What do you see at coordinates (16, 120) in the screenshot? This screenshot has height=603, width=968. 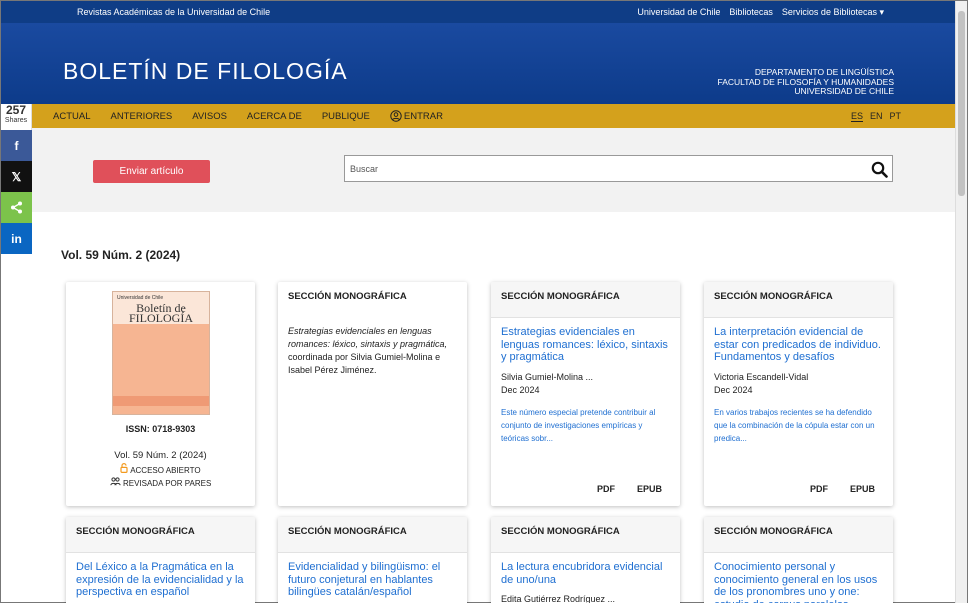 I see `share-count-label: Shares` at bounding box center [16, 120].